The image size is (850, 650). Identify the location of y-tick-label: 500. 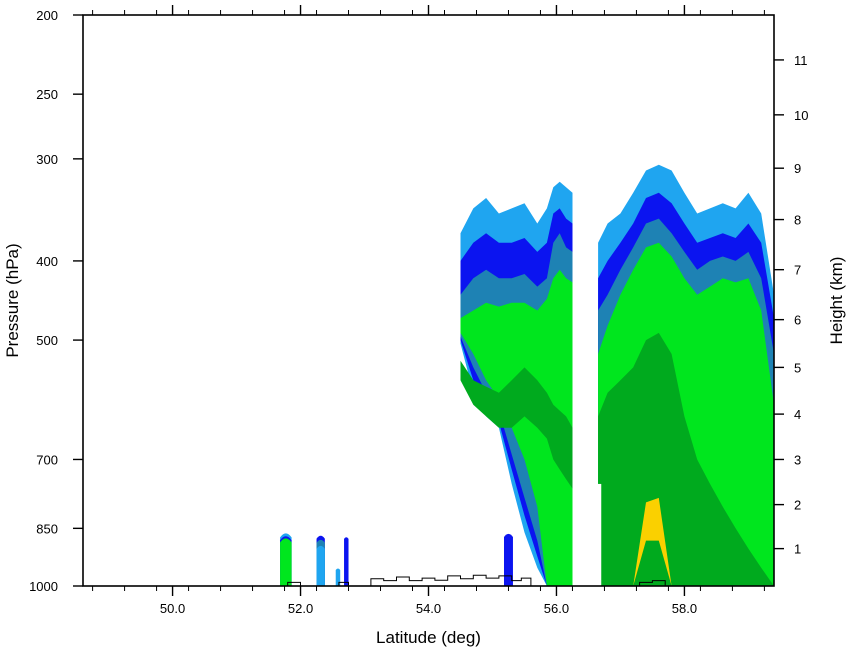
(47, 340).